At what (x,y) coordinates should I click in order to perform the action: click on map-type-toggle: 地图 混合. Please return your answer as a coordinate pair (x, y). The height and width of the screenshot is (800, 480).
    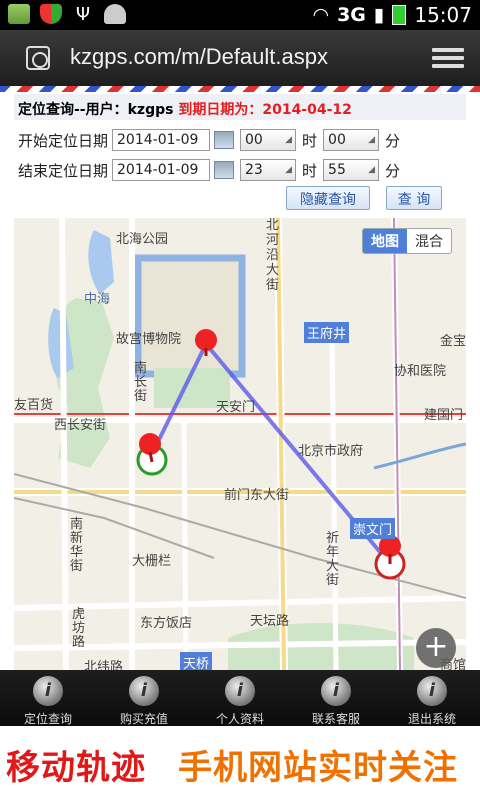
    Looking at the image, I should click on (407, 241).